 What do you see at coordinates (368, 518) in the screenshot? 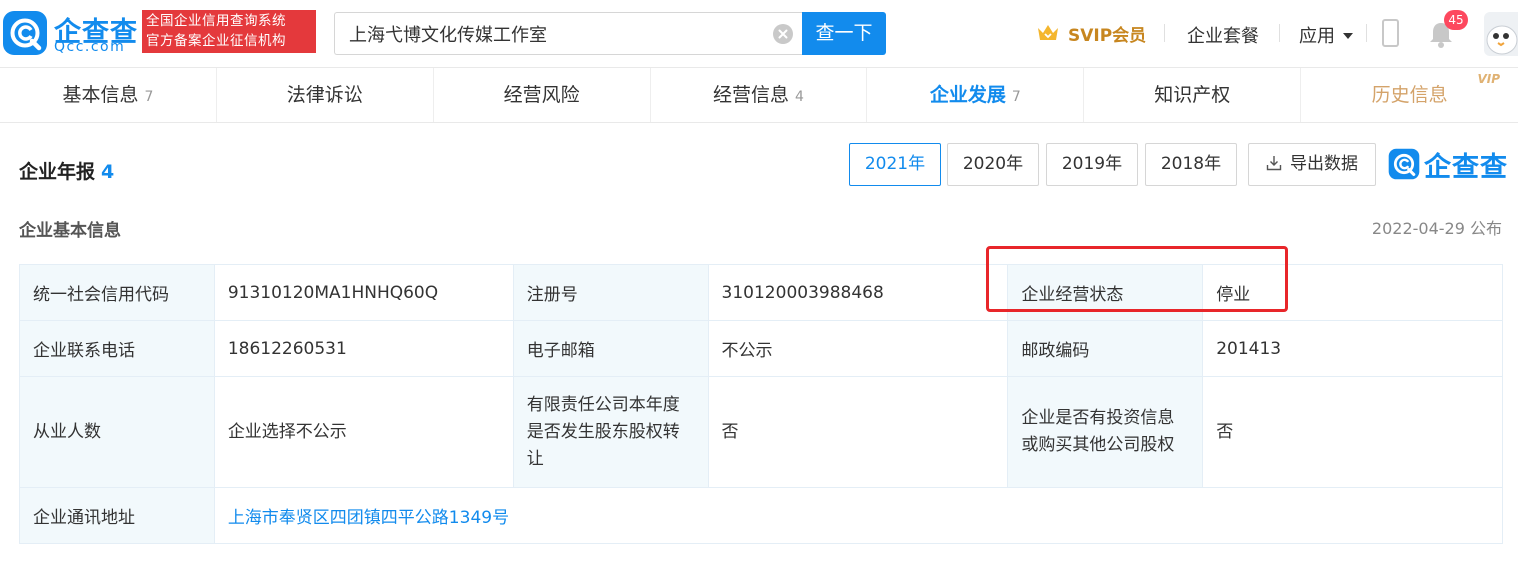
I see `address-link: 上海市奉贤区四团镇四平公路1349号` at bounding box center [368, 518].